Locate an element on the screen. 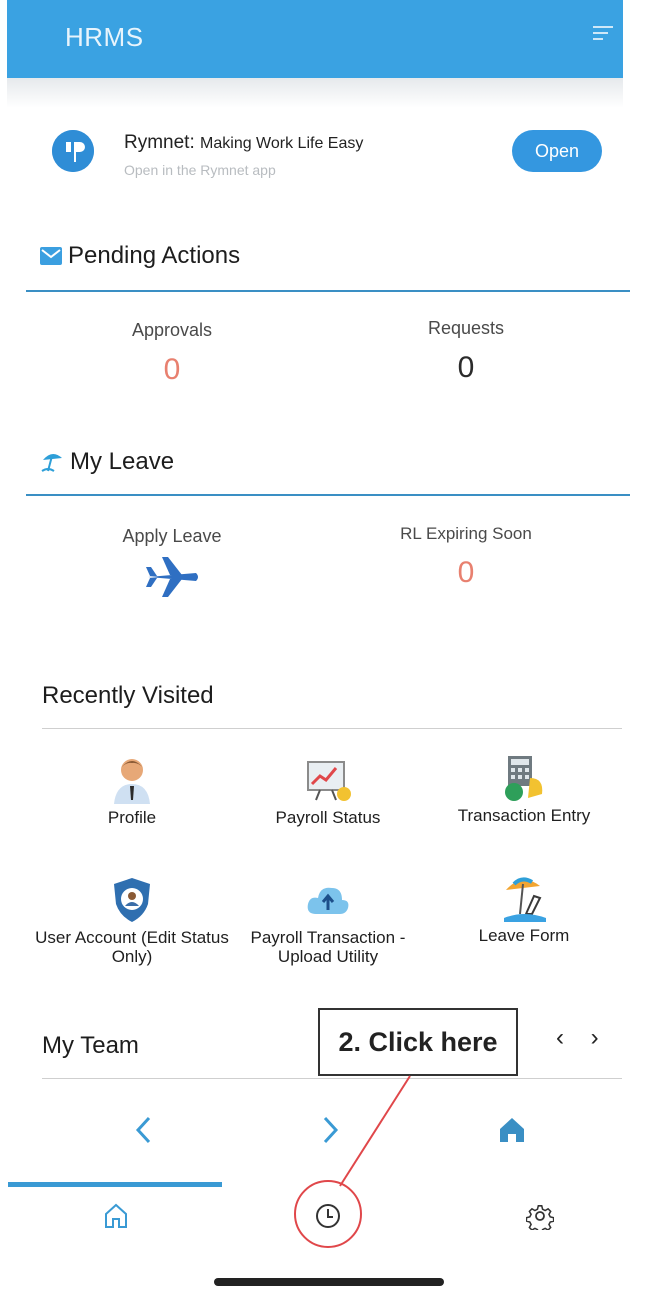  nav-back-button is located at coordinates (144, 1130).